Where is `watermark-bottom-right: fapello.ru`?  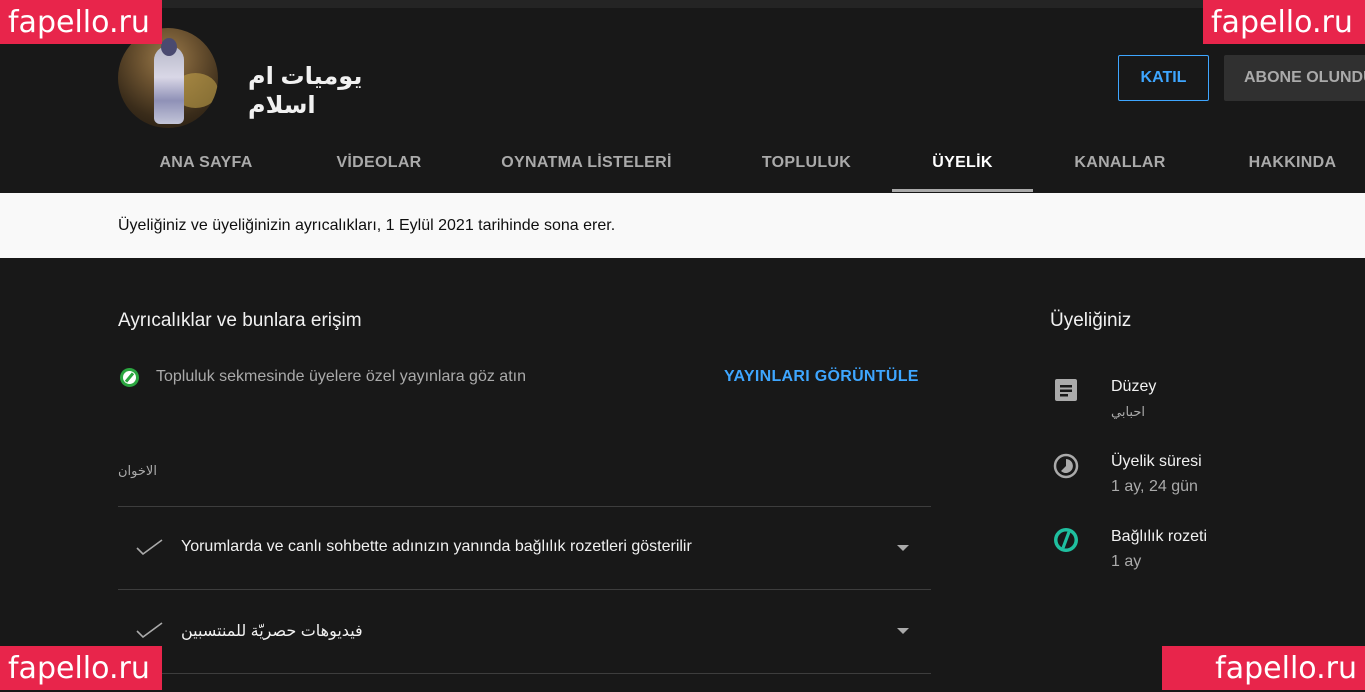
watermark-bottom-right: fapello.ru is located at coordinates (1263, 668).